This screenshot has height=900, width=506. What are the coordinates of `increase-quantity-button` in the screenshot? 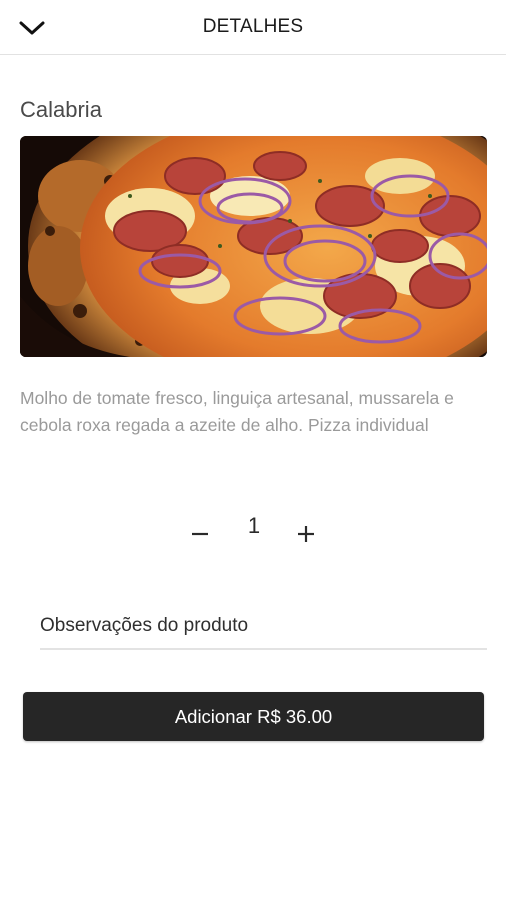 It's located at (306, 530).